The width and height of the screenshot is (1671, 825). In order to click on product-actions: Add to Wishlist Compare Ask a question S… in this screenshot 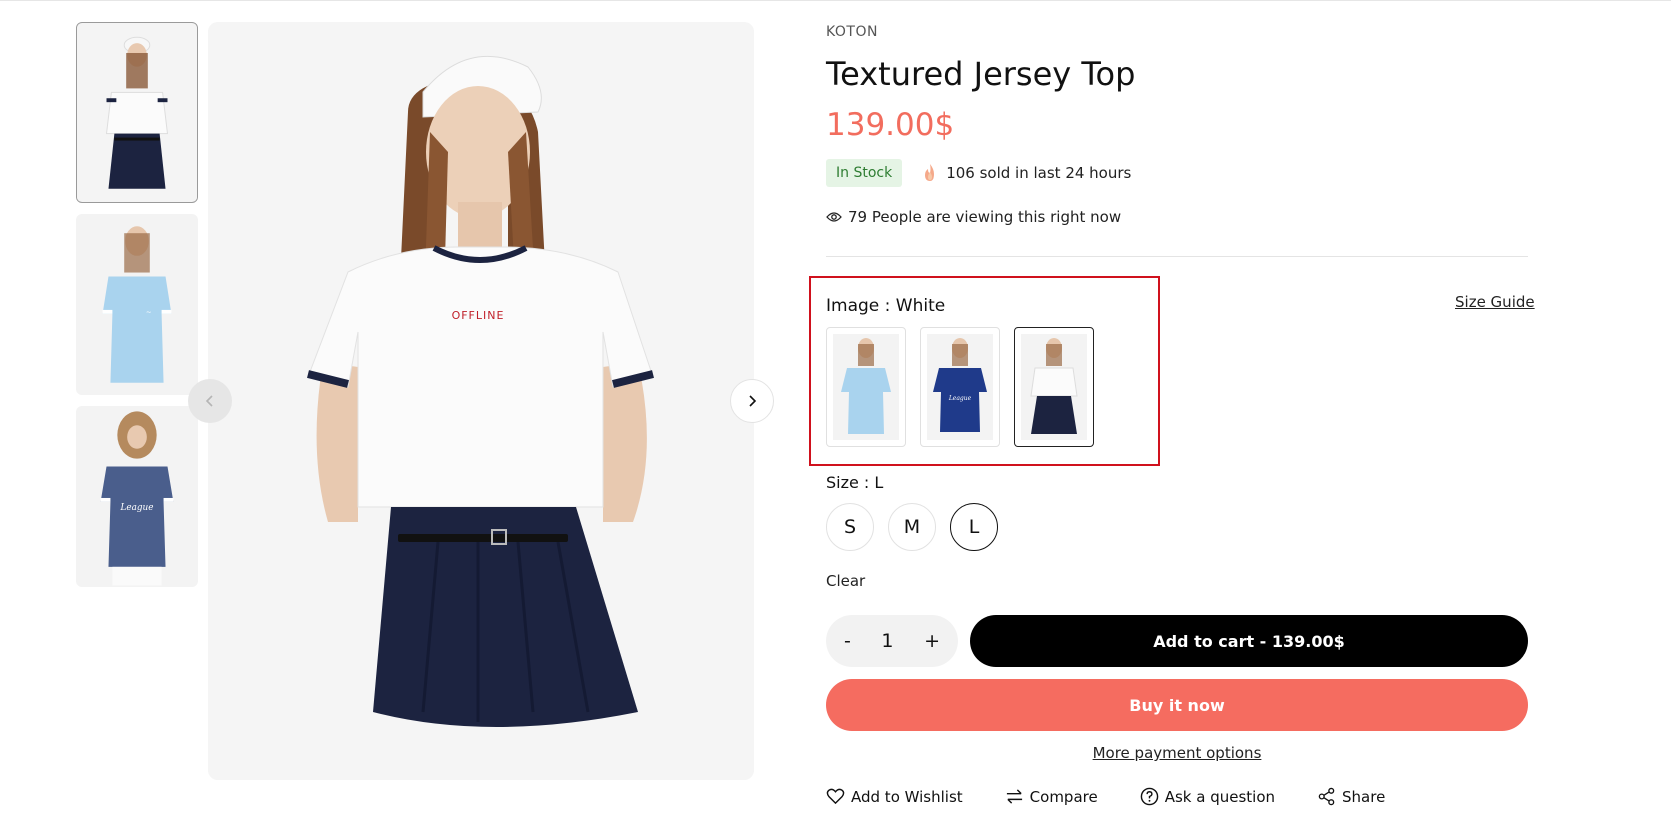, I will do `click(1126, 796)`.